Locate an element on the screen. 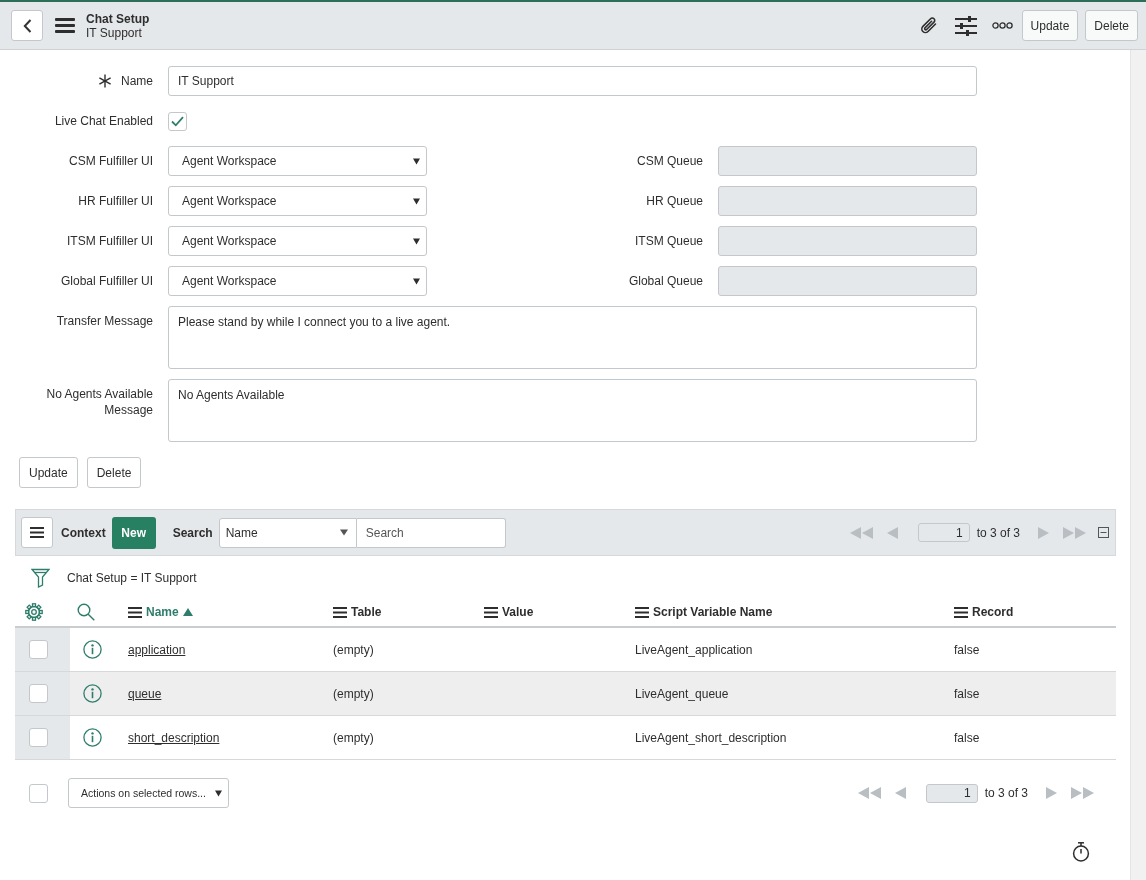 Image resolution: width=1146 pixels, height=880 pixels. form-button: Update is located at coordinates (48, 472).